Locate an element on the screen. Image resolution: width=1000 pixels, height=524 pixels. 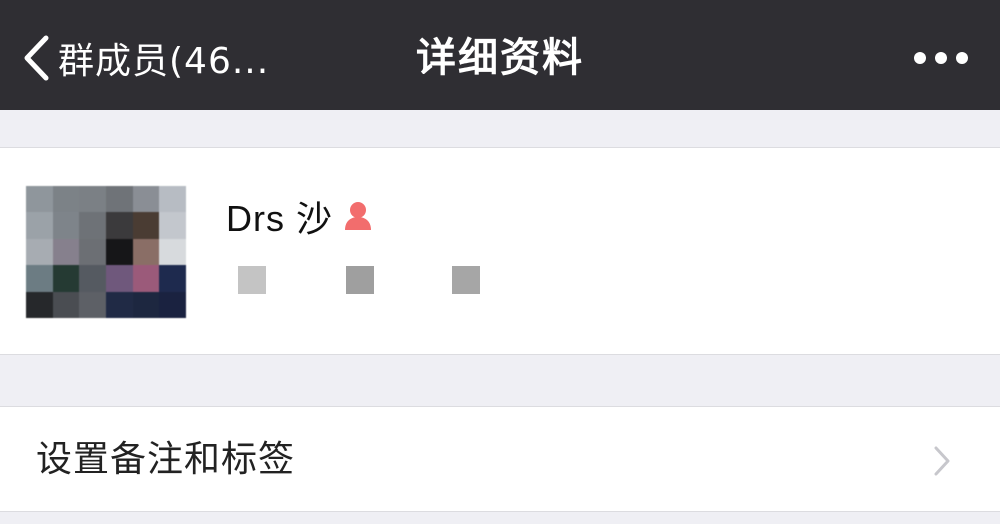
avatar is located at coordinates (106, 252).